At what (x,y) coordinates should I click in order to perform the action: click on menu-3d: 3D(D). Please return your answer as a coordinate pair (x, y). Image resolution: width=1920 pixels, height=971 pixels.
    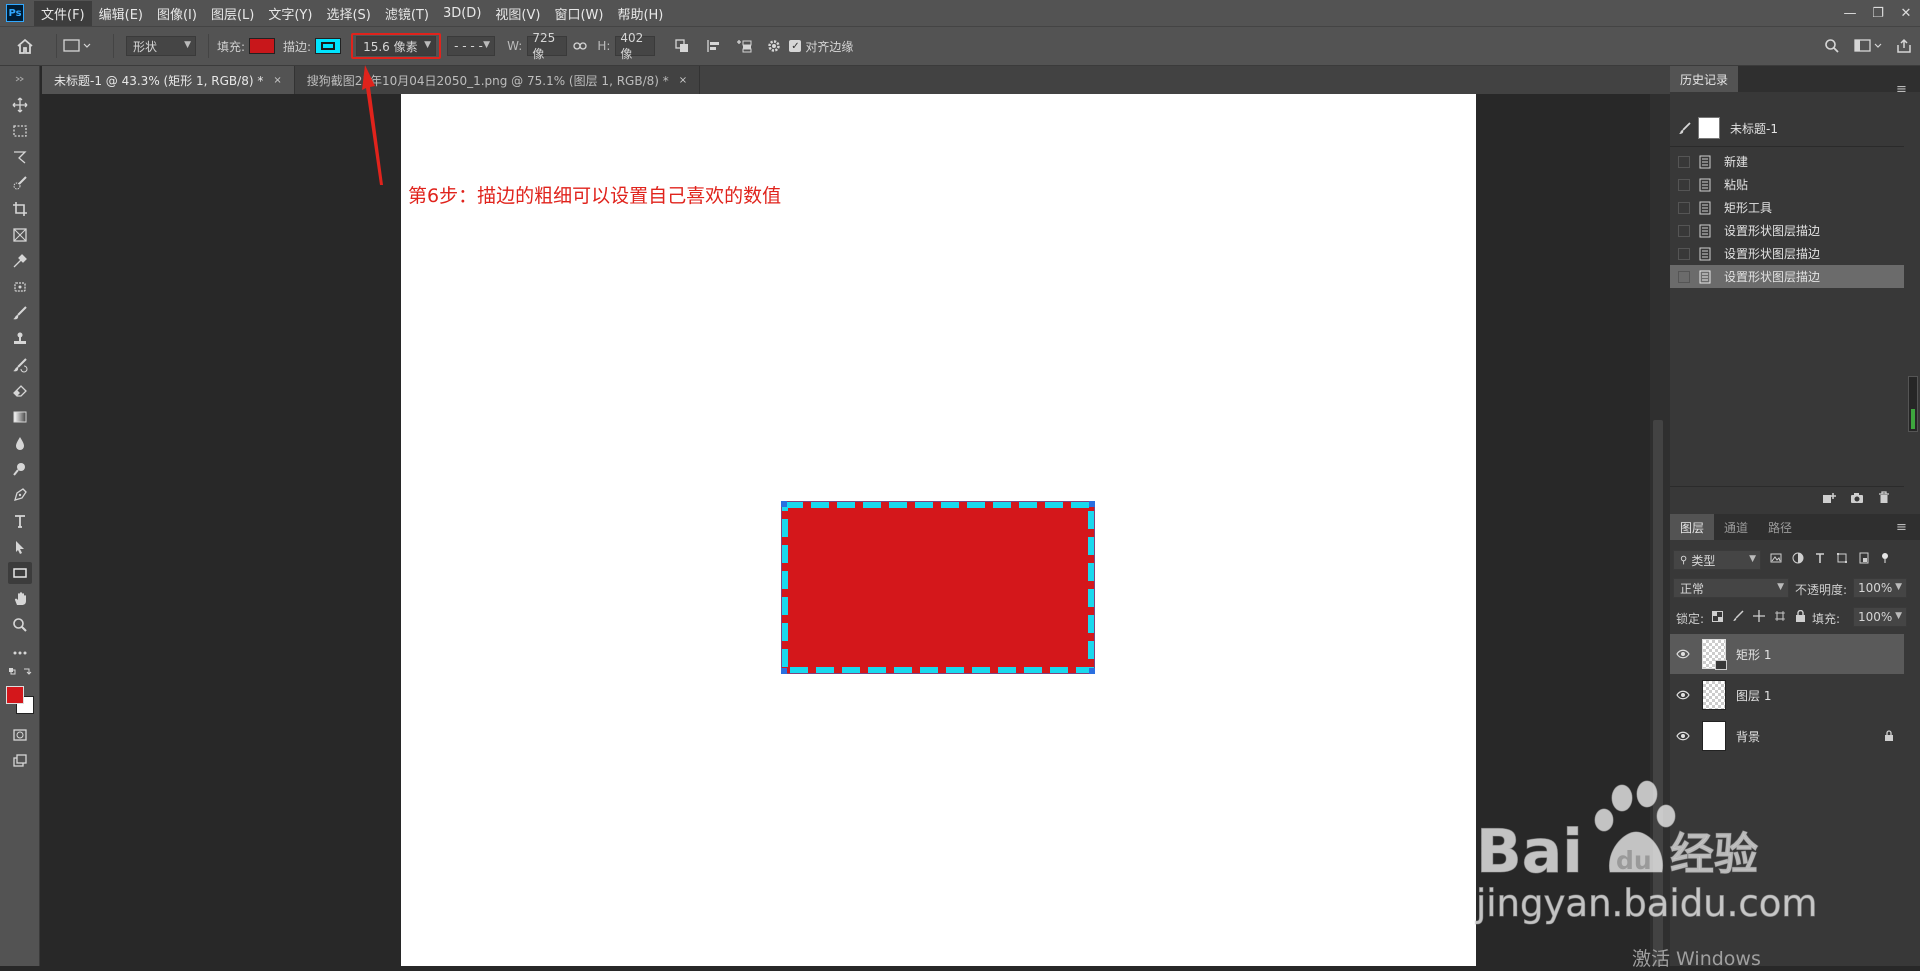
    Looking at the image, I should click on (462, 13).